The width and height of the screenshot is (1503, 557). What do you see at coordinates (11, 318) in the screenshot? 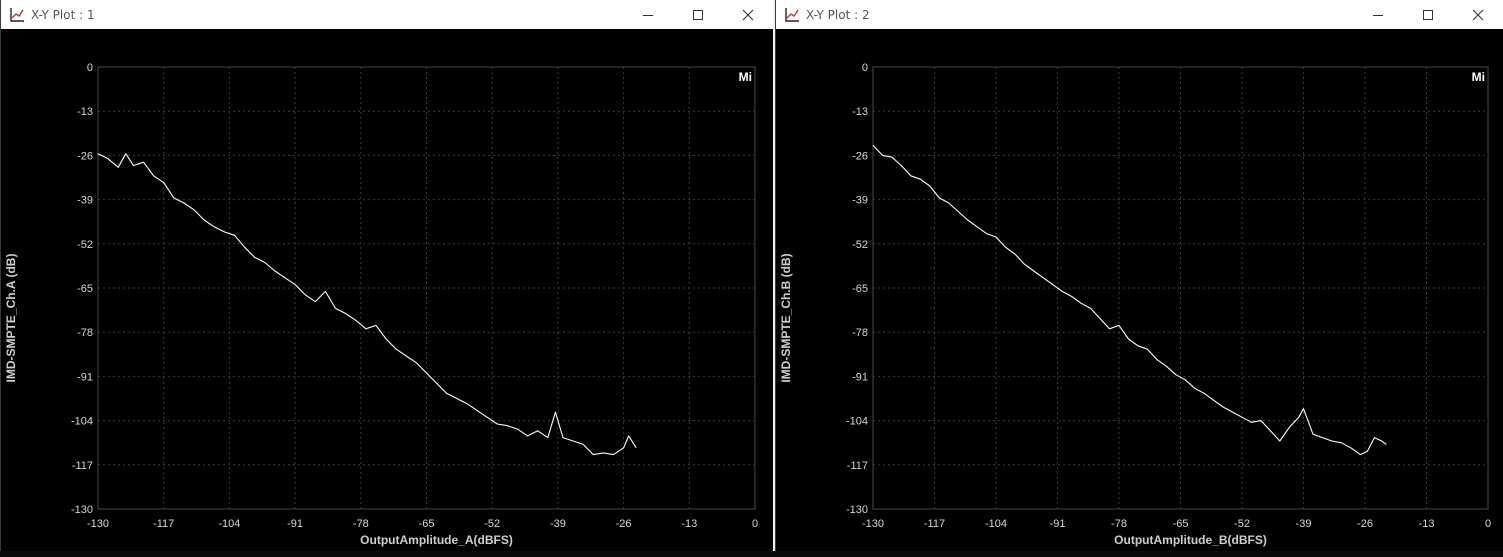
I see `y-axis-label: IMD-SMPTE_Ch.A (dB)` at bounding box center [11, 318].